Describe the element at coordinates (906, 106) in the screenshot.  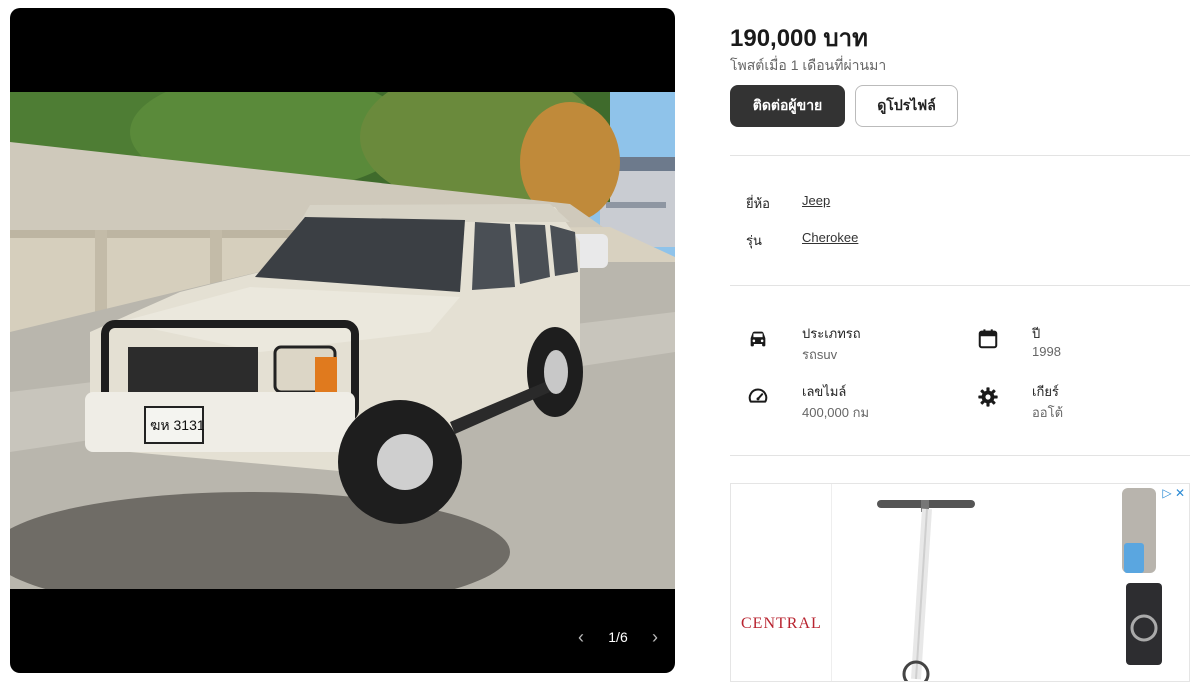
I see `view-profile-button: ดูโปรไฟล์` at that location.